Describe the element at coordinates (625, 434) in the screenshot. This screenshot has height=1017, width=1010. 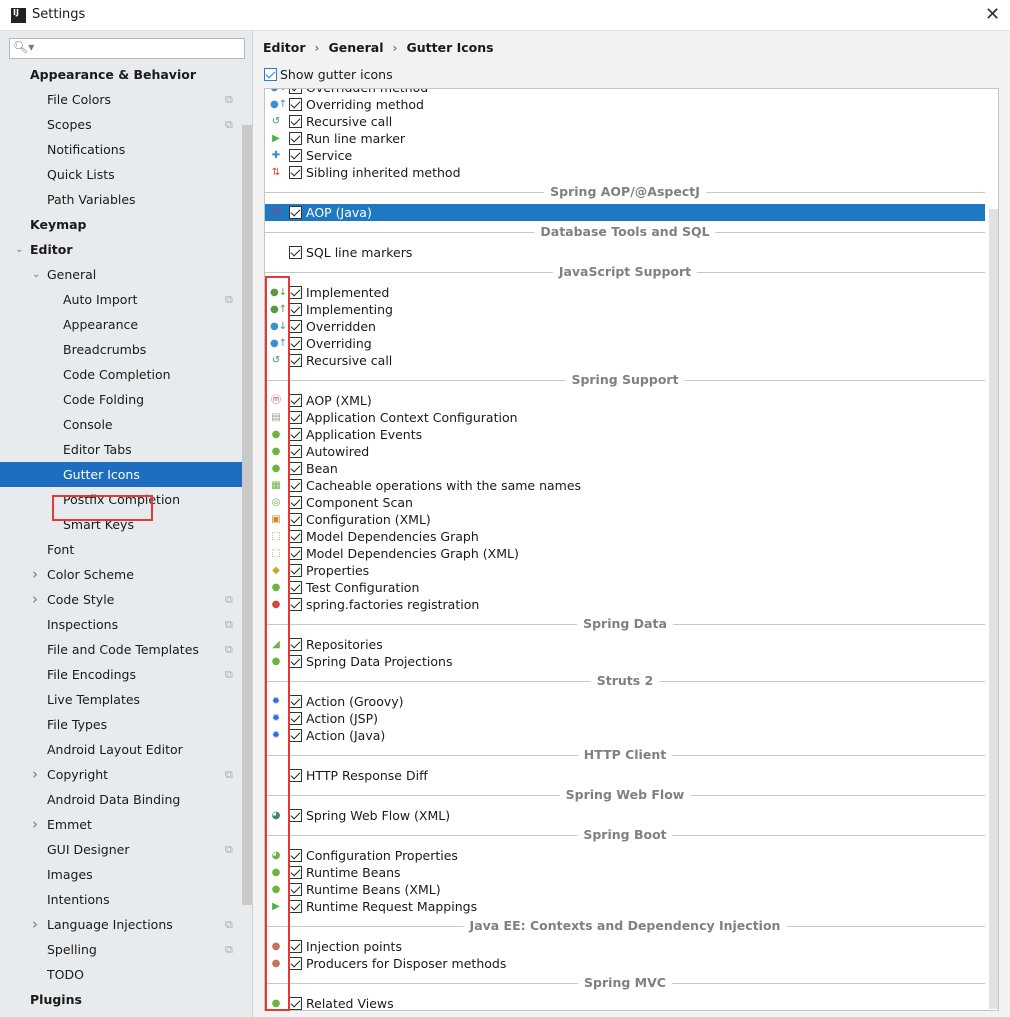
I see `gutter-option-row: ● Application Events` at that location.